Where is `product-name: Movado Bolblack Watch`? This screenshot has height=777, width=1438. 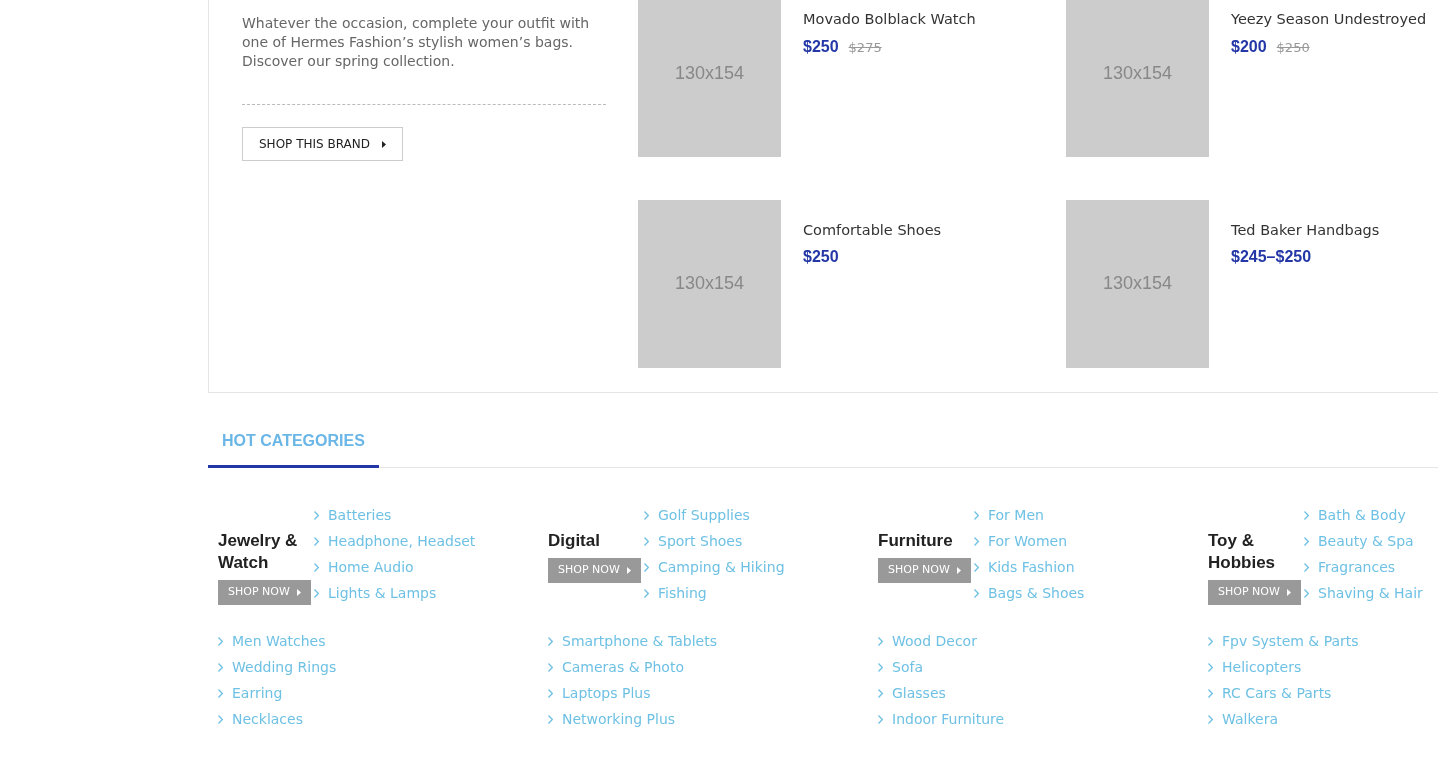
product-name: Movado Bolblack Watch is located at coordinates (889, 20).